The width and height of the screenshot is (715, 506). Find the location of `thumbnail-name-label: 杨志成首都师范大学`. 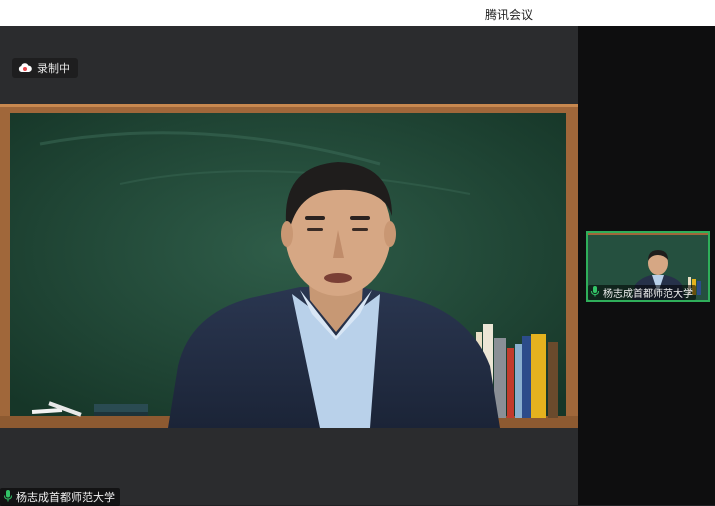

thumbnail-name-label: 杨志成首都师范大学 is located at coordinates (648, 294).